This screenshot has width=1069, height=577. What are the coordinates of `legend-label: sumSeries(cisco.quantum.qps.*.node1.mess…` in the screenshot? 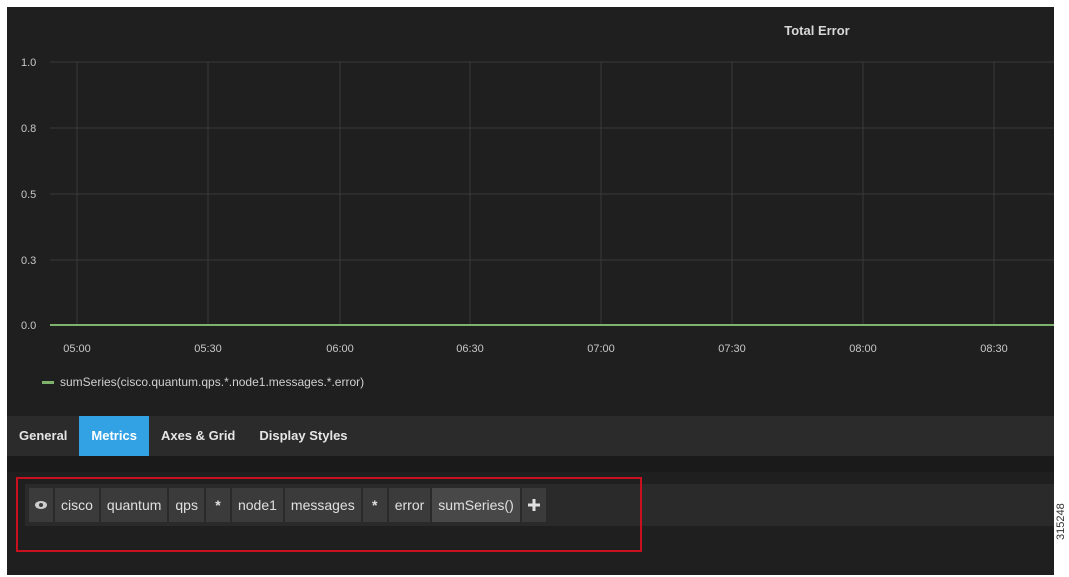 It's located at (212, 382).